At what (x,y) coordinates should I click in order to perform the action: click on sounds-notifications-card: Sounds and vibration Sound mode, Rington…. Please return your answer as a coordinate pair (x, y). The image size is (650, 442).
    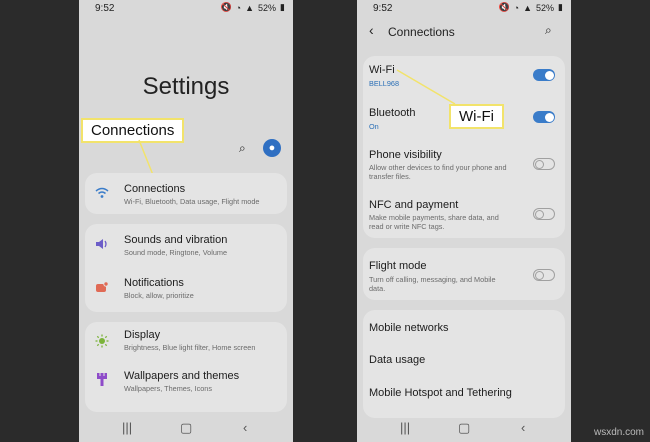
    Looking at the image, I should click on (186, 268).